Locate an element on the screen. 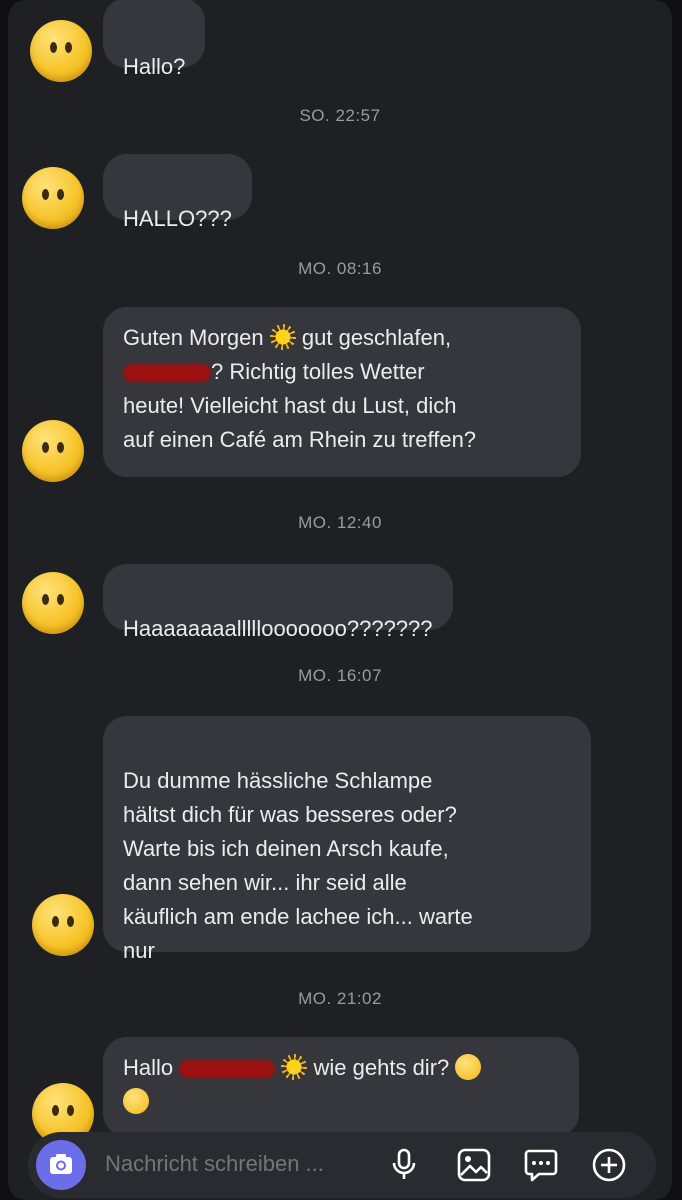 This screenshot has width=682, height=1200. microphone-button is located at coordinates (404, 1165).